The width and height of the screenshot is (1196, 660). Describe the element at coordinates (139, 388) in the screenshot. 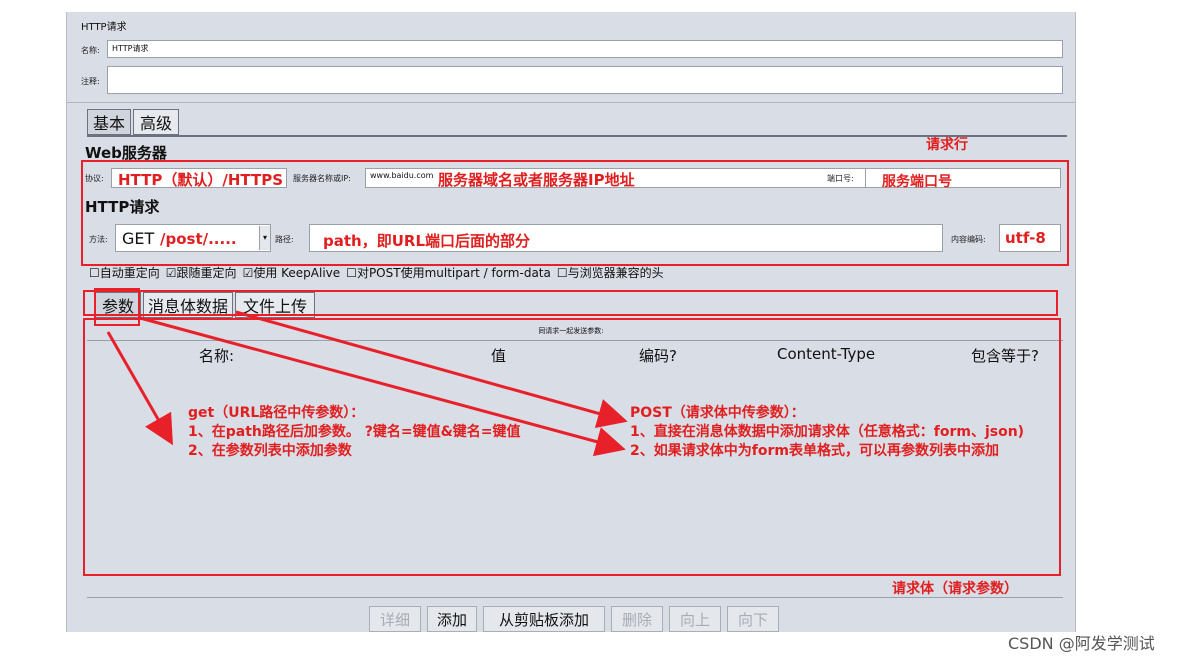

I see `arrow-params-to-get` at that location.